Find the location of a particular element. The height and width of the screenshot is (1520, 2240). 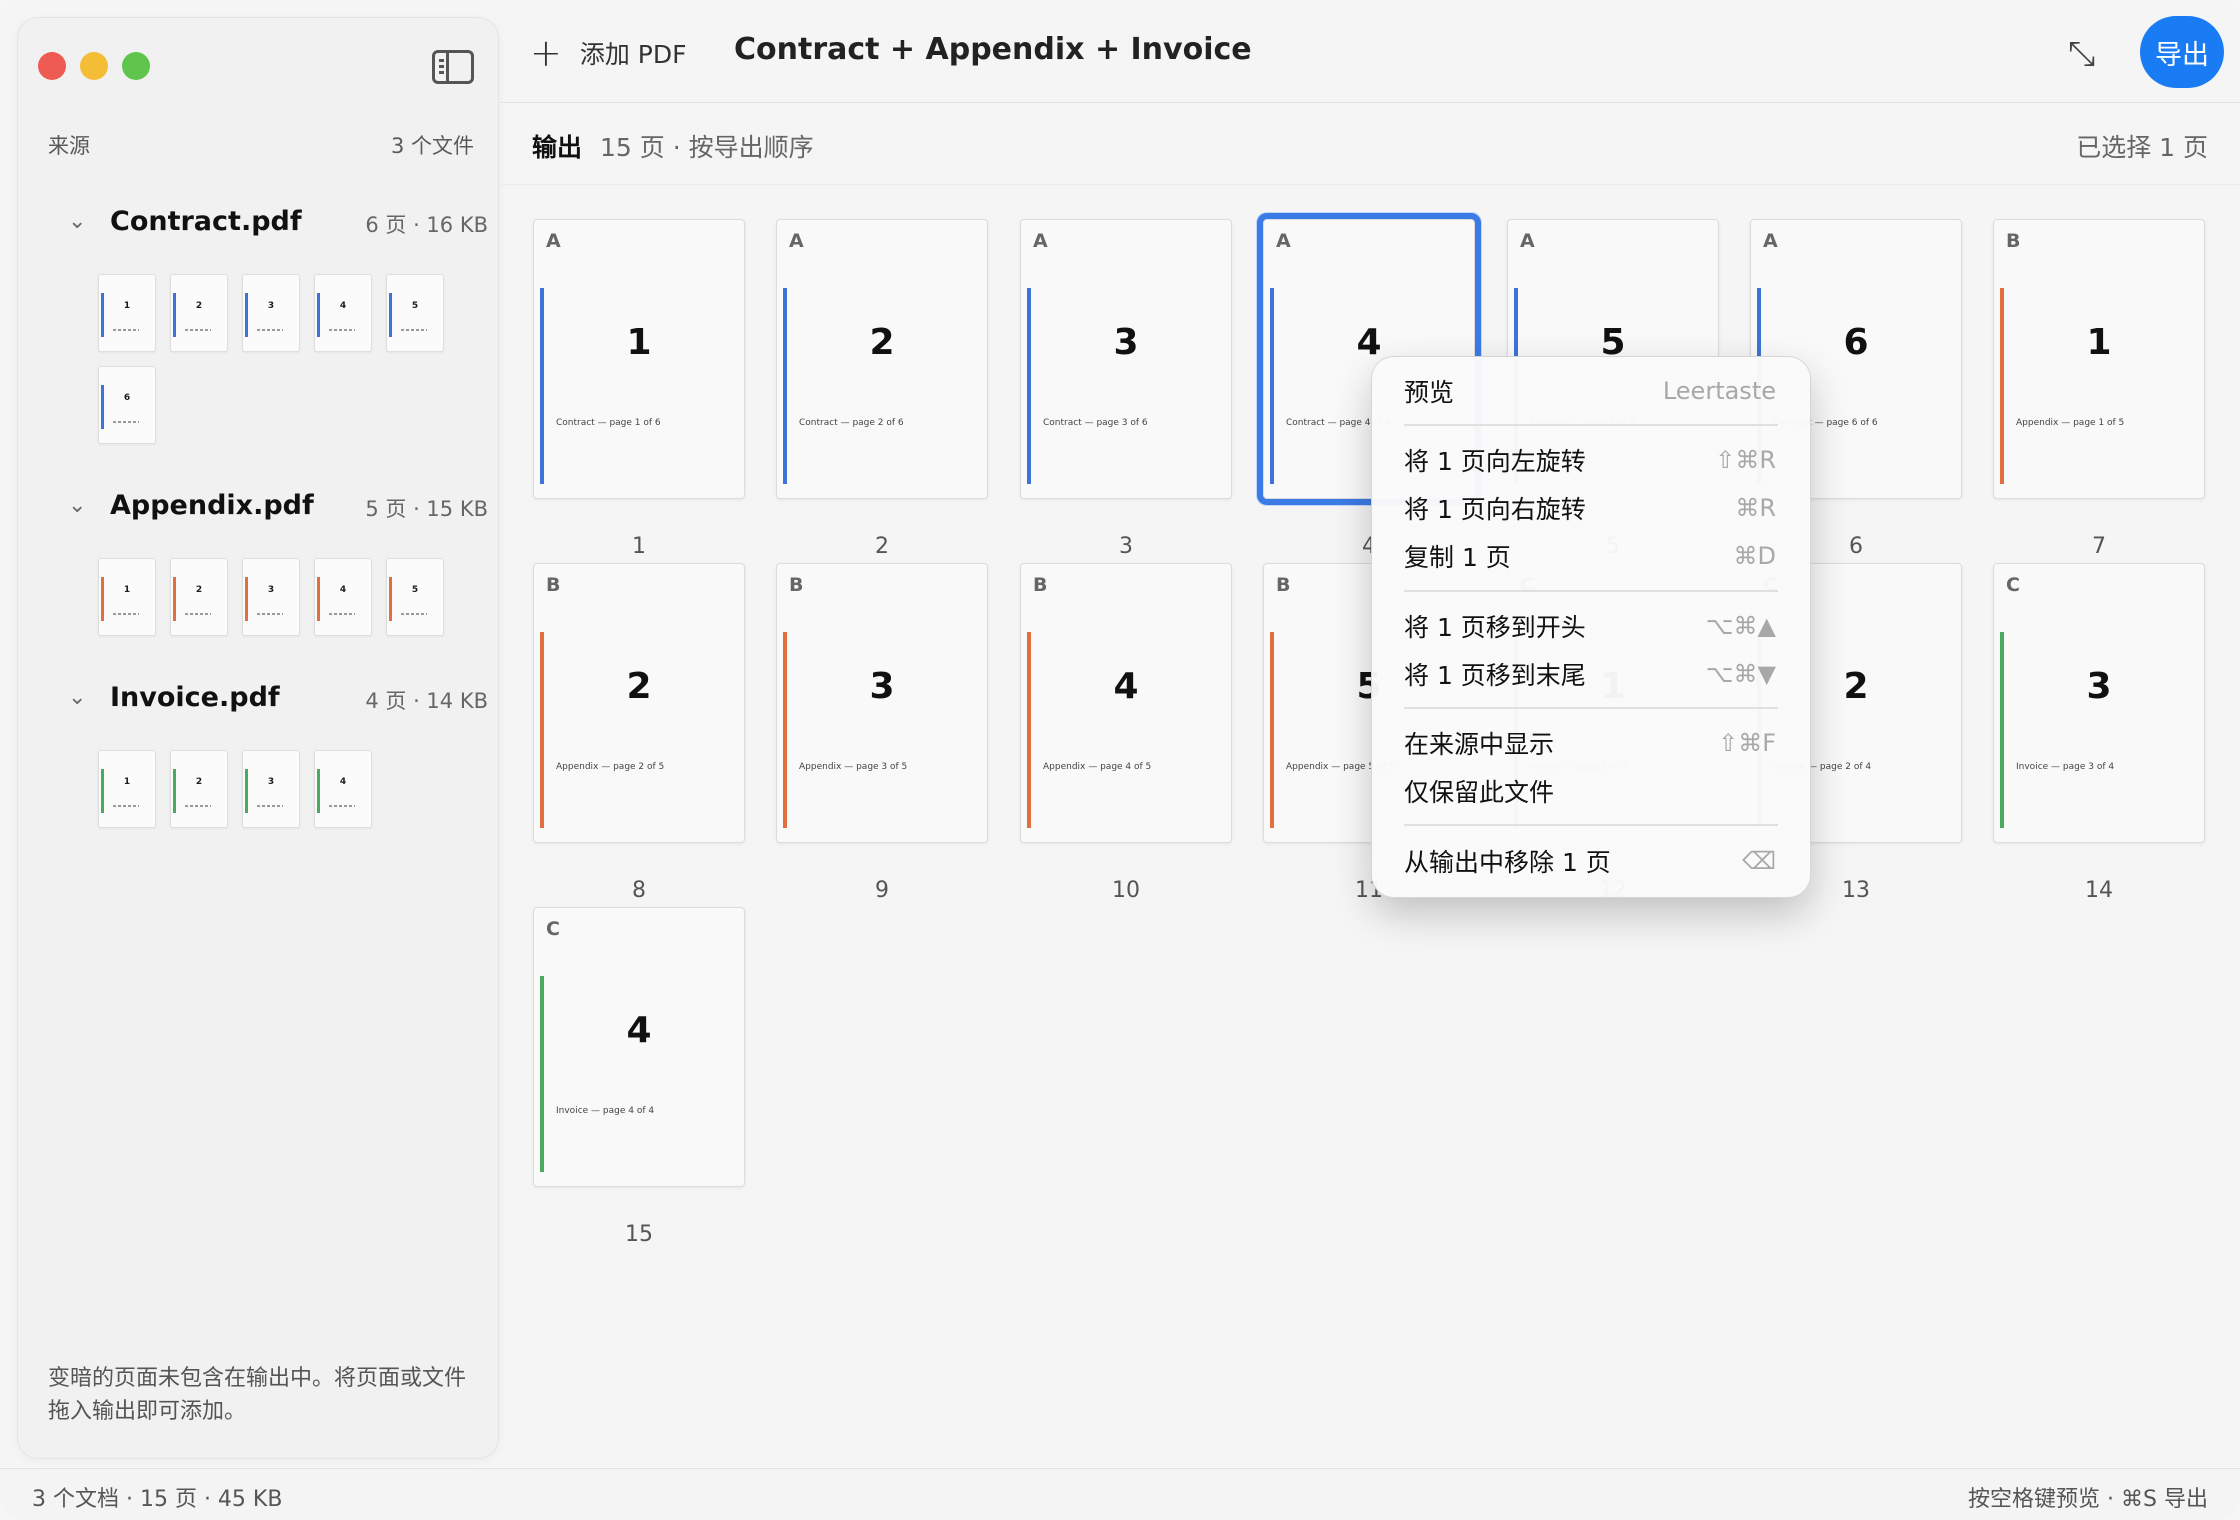

menu-item-label: 将 1 页向右旋转 is located at coordinates (1495, 509).